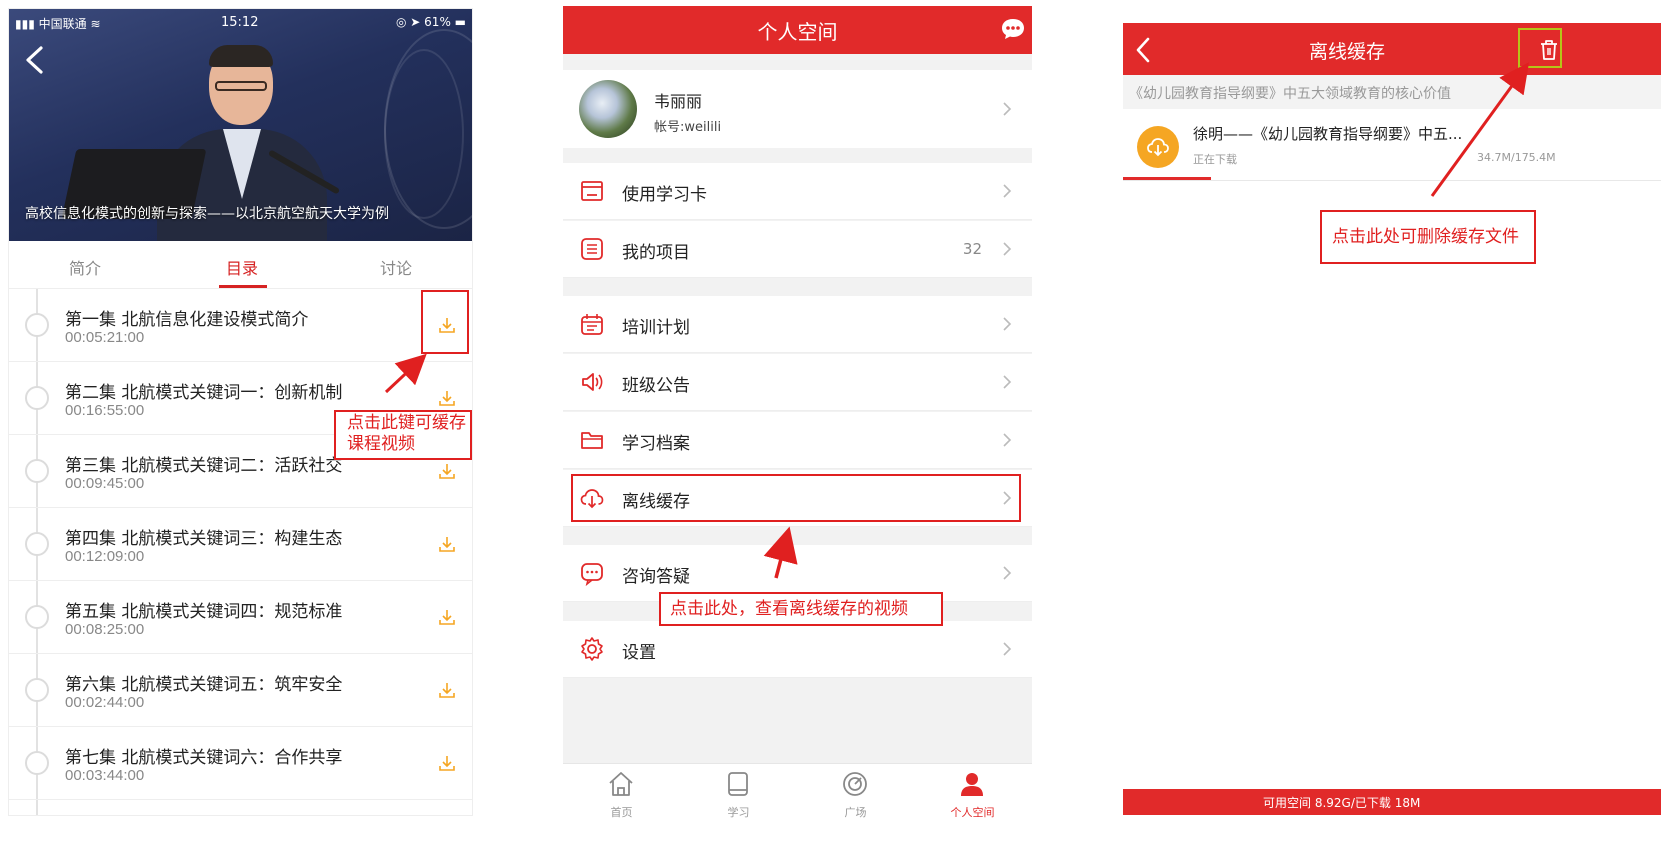 The width and height of the screenshot is (1661, 865). What do you see at coordinates (1167, 178) in the screenshot?
I see `download-progress-bar` at bounding box center [1167, 178].